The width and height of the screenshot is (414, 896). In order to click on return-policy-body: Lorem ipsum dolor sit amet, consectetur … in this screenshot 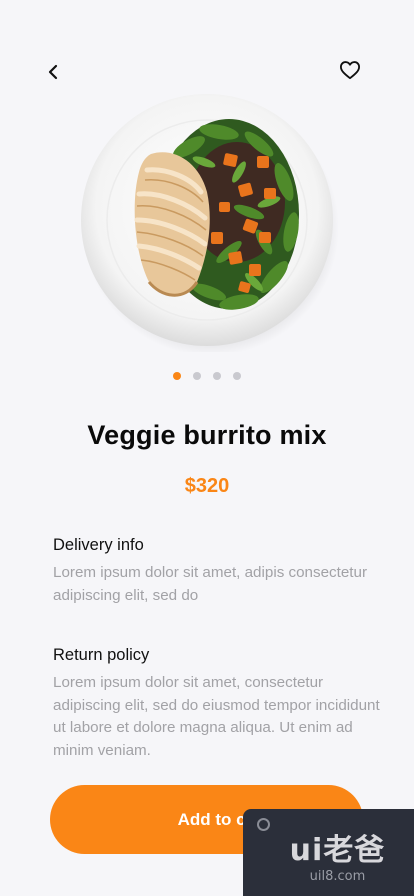, I will do `click(216, 716)`.